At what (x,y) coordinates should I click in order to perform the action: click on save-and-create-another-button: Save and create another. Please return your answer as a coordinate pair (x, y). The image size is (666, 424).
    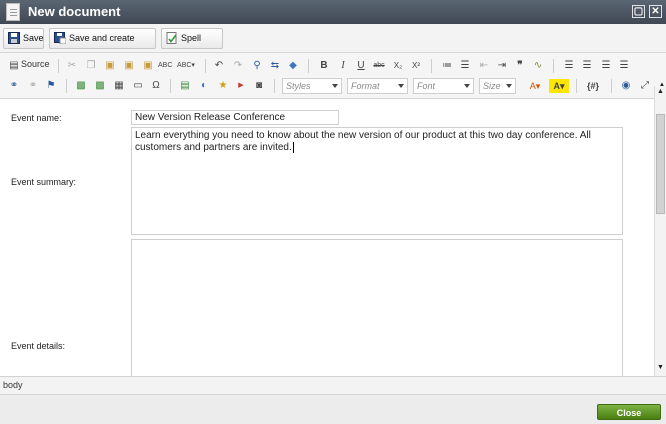
    Looking at the image, I should click on (102, 45).